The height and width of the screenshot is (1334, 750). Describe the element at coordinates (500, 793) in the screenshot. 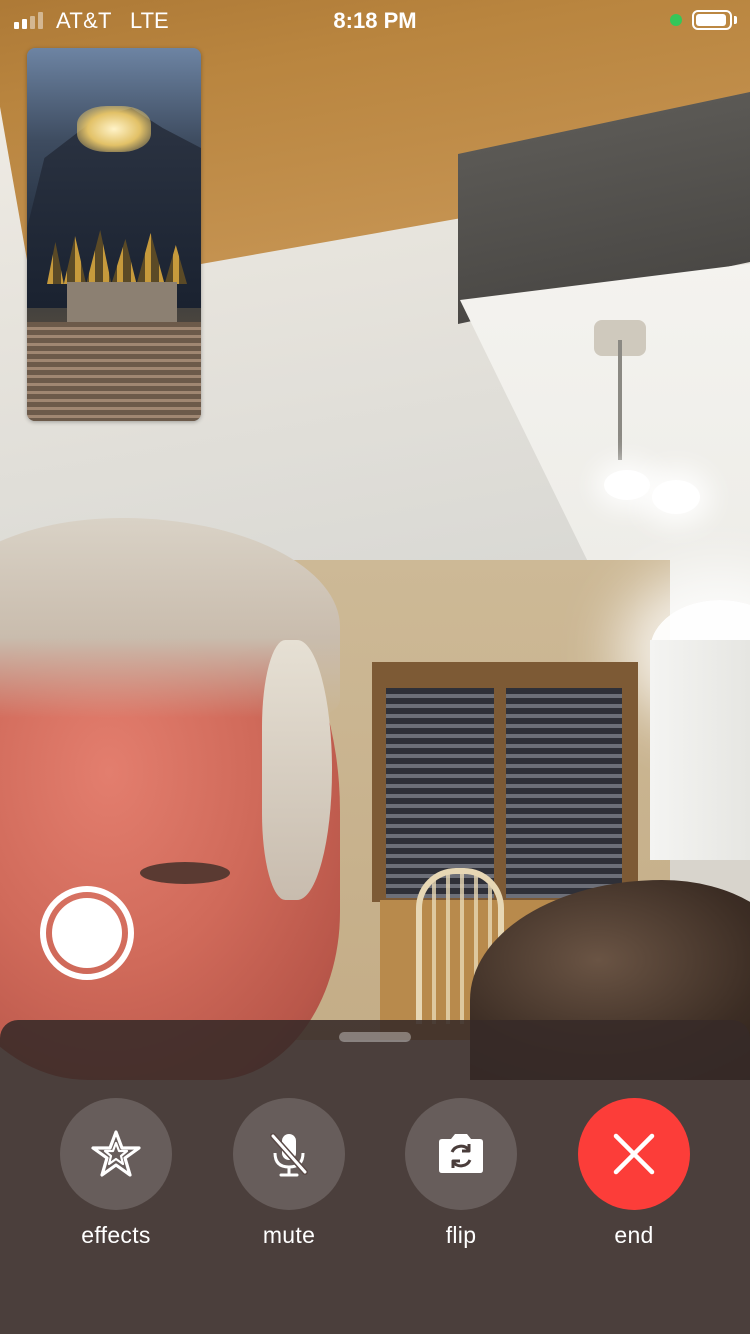

I see `scene-window-divider` at that location.